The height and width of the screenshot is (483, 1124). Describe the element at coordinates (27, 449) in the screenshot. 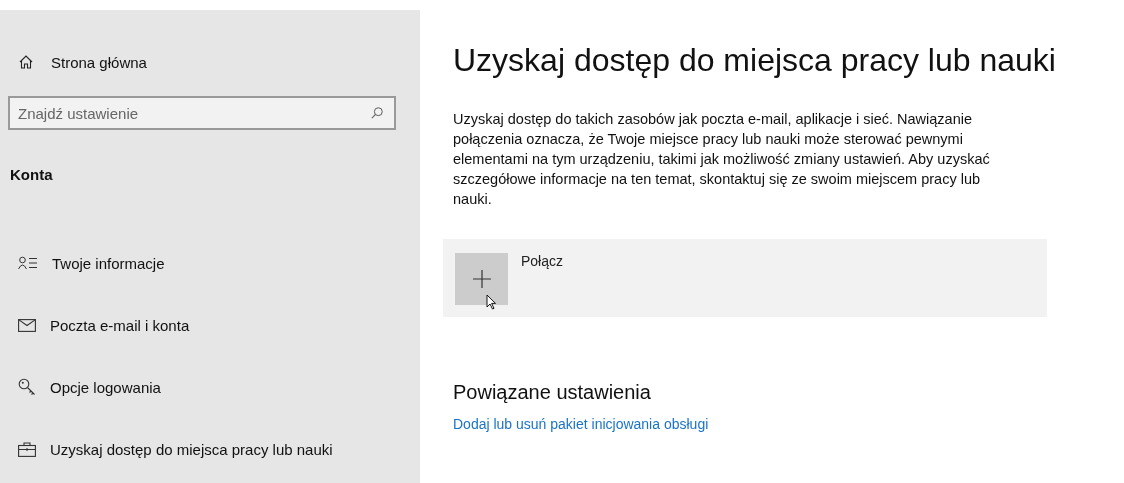

I see `briefcase-icon` at that location.